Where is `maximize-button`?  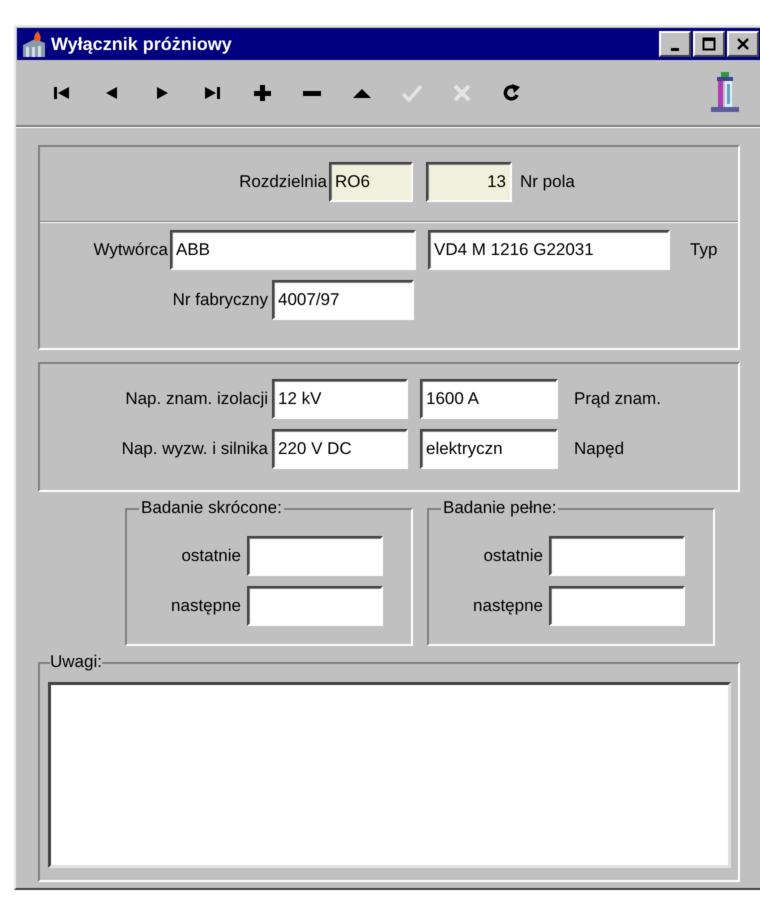
maximize-button is located at coordinates (709, 44).